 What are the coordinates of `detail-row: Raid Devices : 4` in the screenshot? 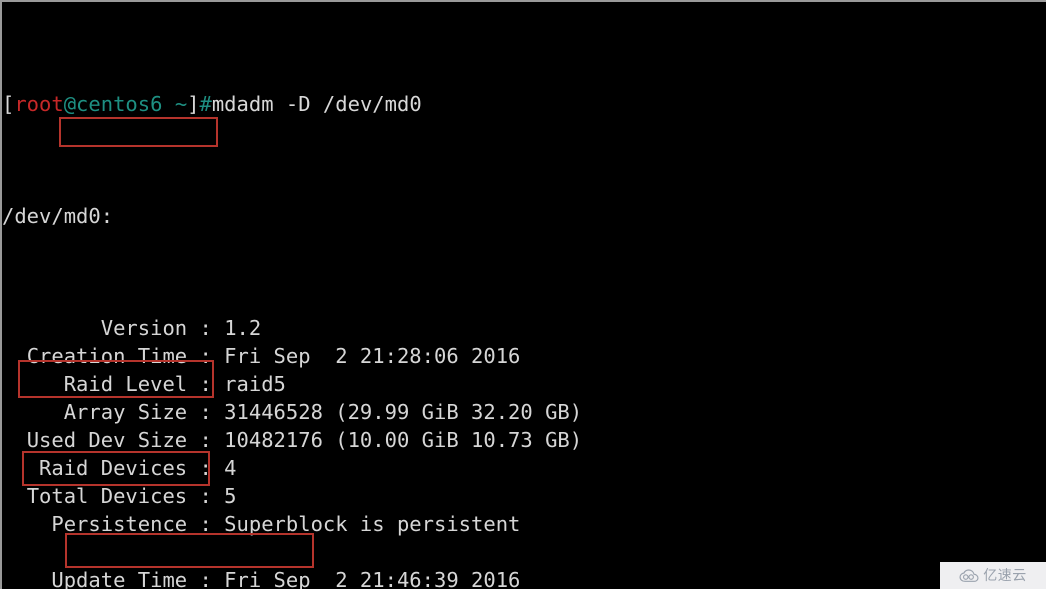 It's located at (524, 468).